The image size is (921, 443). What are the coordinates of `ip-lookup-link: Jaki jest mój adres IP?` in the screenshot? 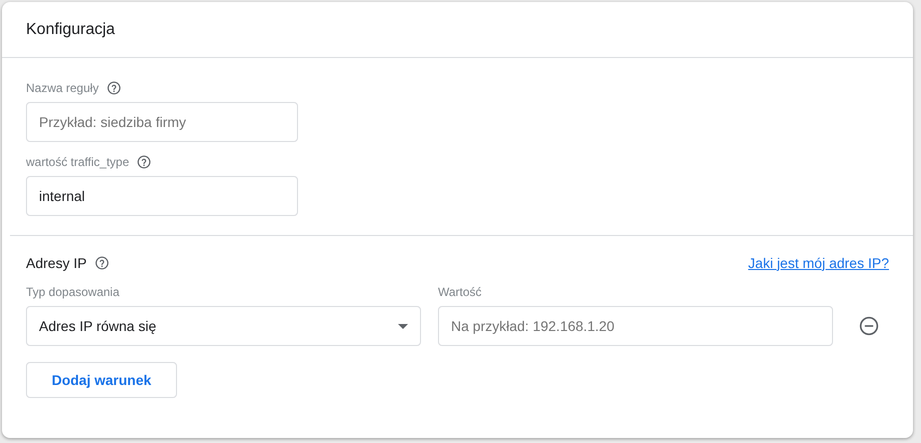 It's located at (818, 263).